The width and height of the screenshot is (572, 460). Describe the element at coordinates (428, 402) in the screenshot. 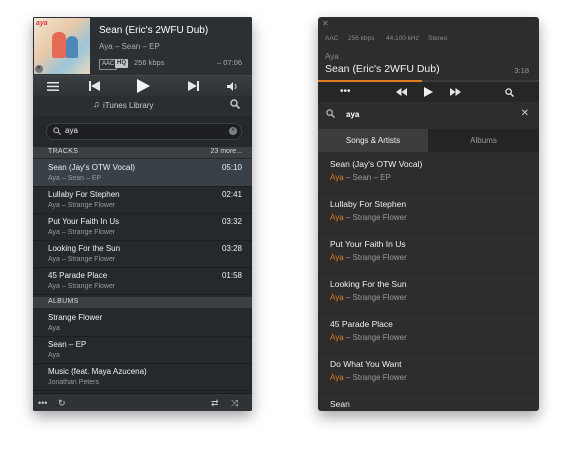

I see `result-row: Sean` at that location.